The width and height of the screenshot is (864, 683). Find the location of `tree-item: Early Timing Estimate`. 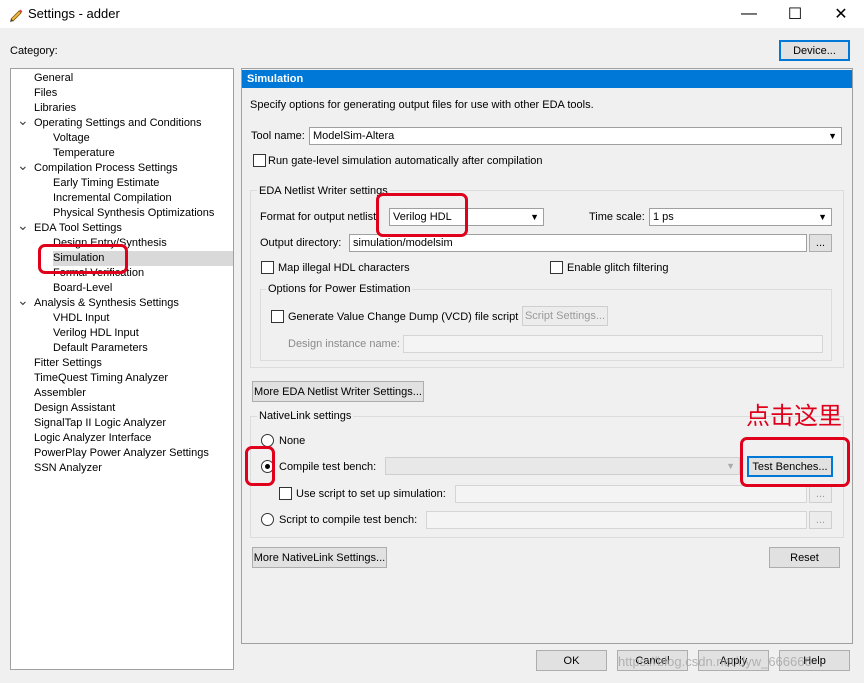

tree-item: Early Timing Estimate is located at coordinates (106, 183).